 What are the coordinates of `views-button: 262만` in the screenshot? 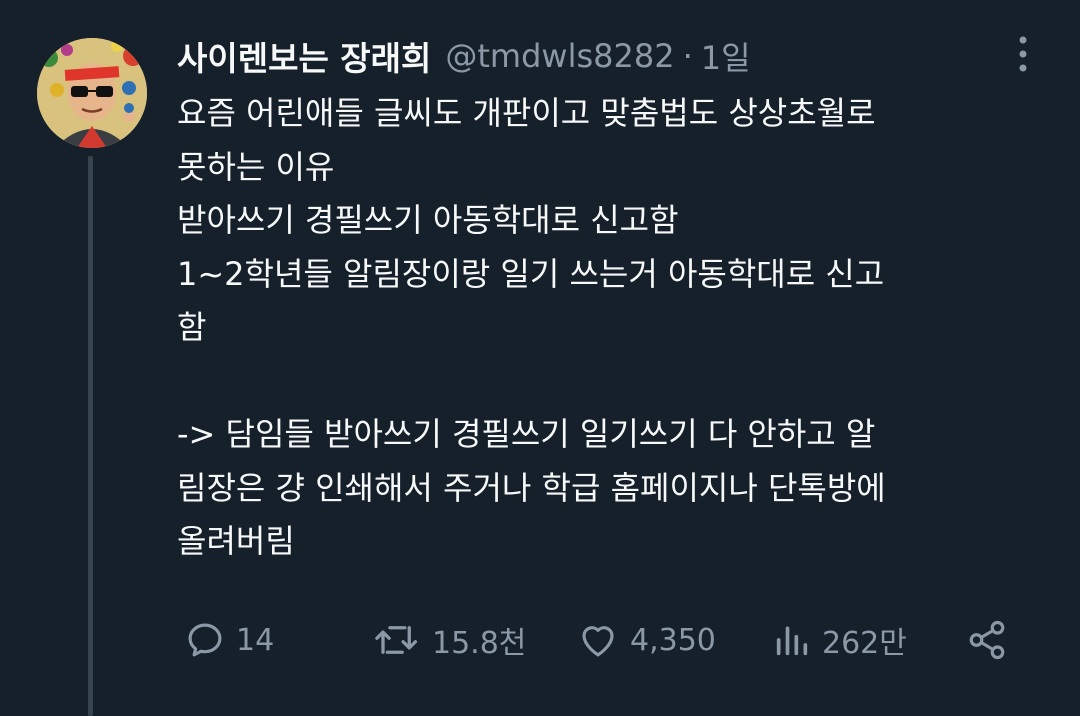 It's located at (839, 640).